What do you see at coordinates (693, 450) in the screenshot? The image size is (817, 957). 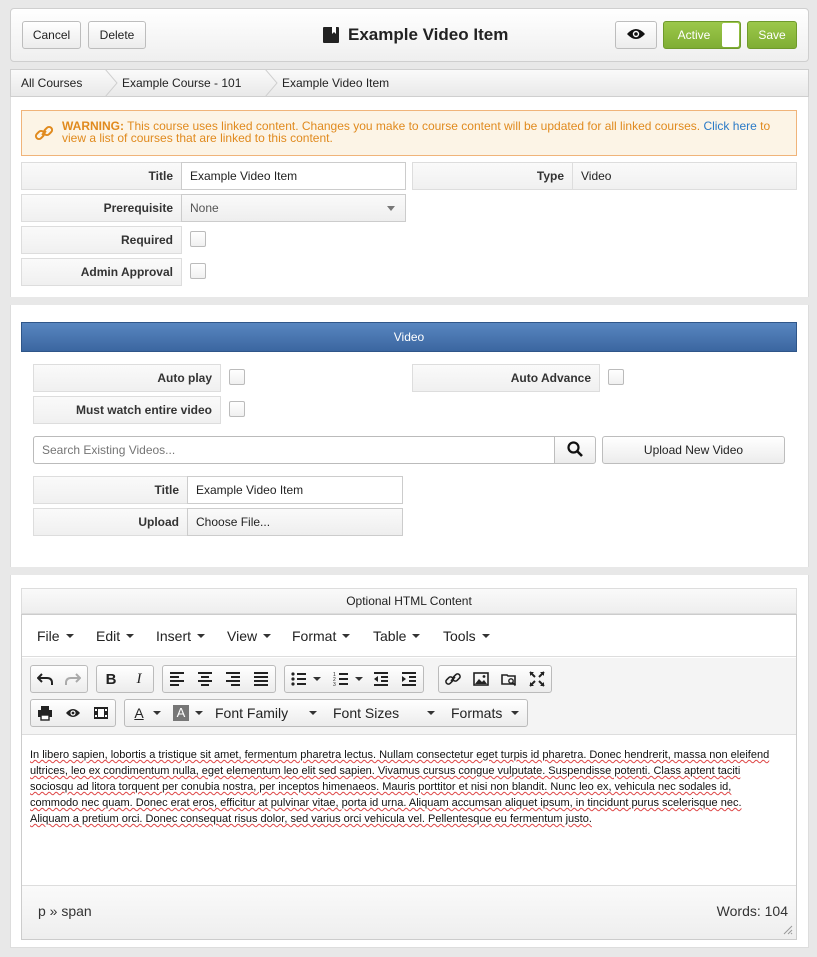 I see `upload-new-video-button: Upload New Video` at bounding box center [693, 450].